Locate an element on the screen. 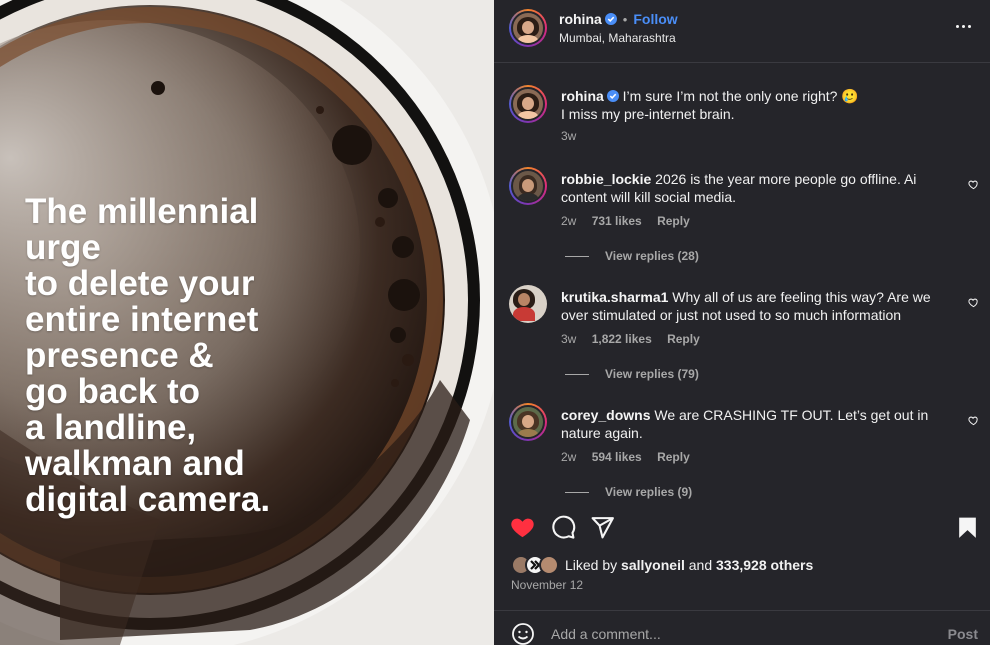 This screenshot has height=645, width=990. post-location: Mumbai, Maharashtra is located at coordinates (617, 38).